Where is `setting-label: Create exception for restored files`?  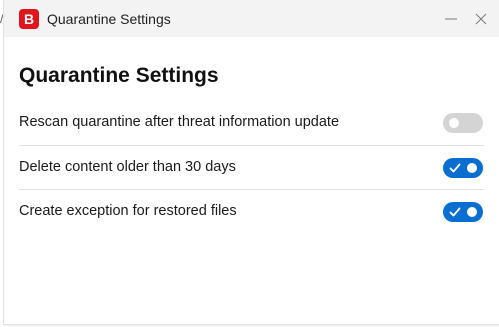 setting-label: Create exception for restored files is located at coordinates (128, 211).